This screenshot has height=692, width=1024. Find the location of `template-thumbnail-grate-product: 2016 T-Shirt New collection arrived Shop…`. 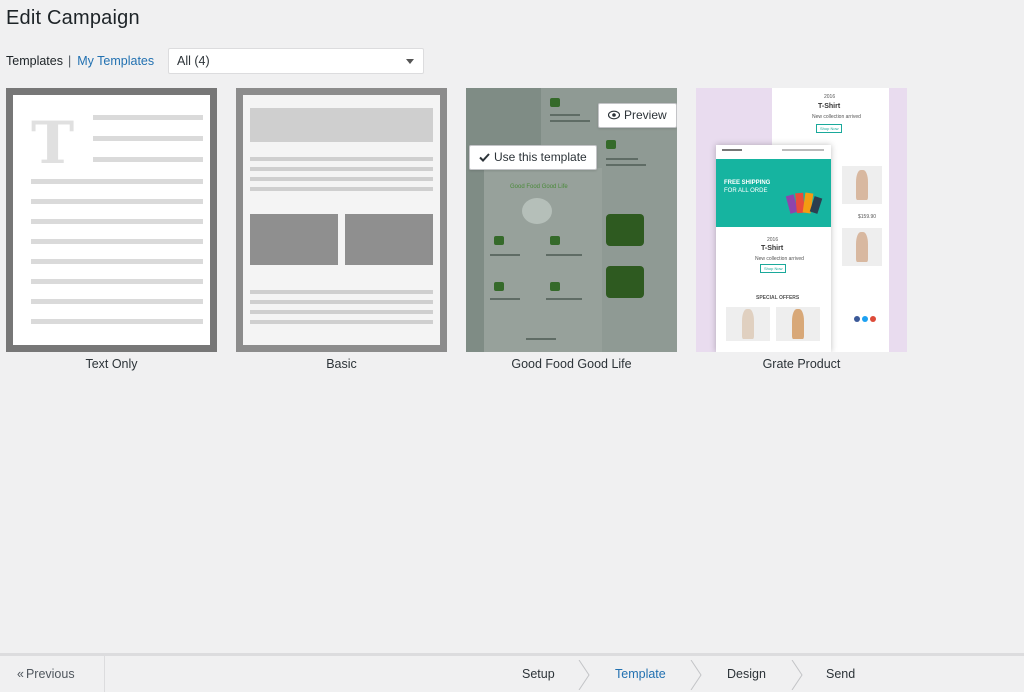

template-thumbnail-grate-product: 2016 T-Shirt New collection arrived Shop… is located at coordinates (801, 220).